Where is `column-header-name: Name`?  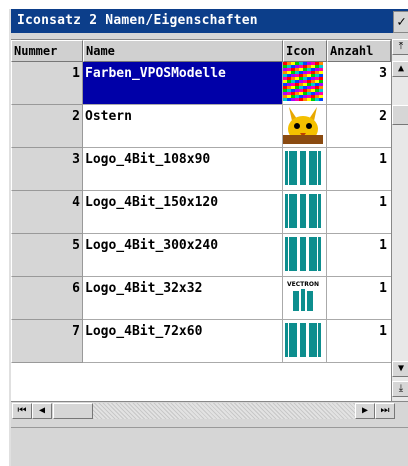
column-header-name: Name is located at coordinates (183, 51).